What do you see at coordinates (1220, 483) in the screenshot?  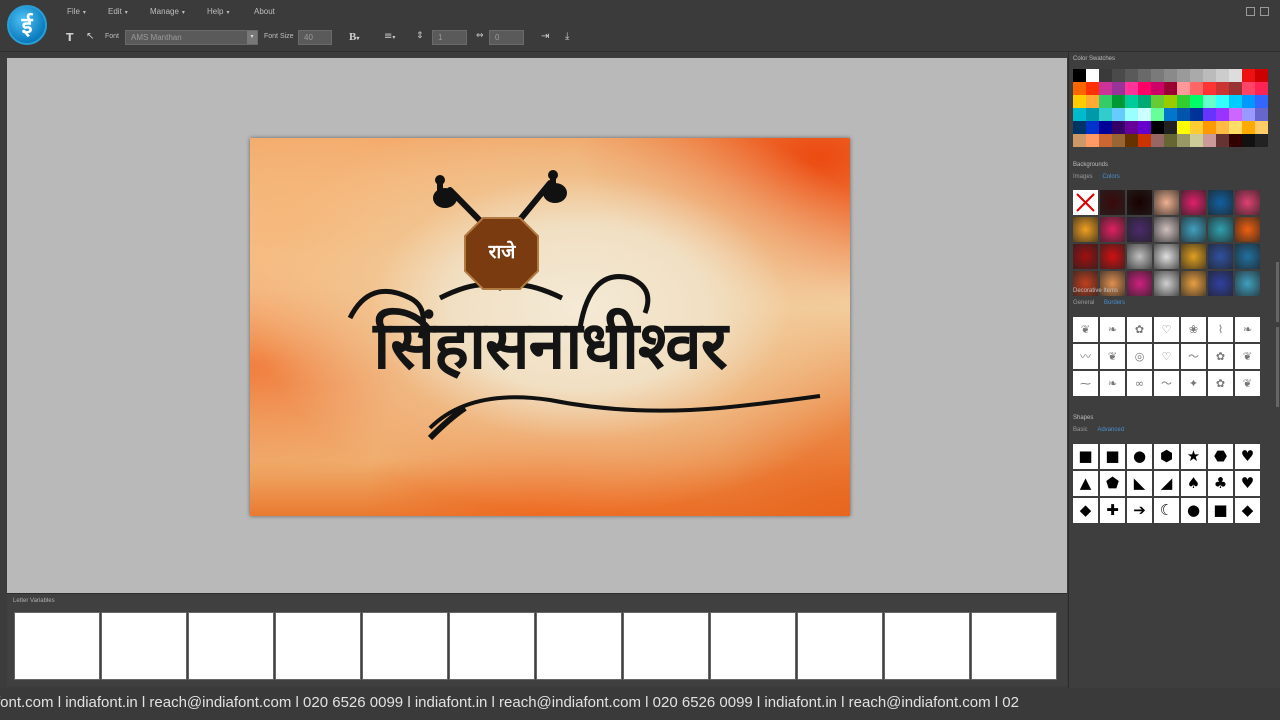 I see `shape-tile: ♣` at bounding box center [1220, 483].